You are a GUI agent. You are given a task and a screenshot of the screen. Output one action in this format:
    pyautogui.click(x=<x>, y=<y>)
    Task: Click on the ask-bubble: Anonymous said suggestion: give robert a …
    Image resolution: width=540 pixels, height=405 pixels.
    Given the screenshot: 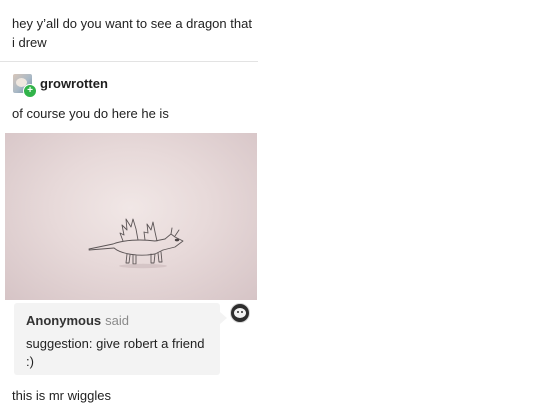 What is the action you would take?
    pyautogui.click(x=120, y=339)
    